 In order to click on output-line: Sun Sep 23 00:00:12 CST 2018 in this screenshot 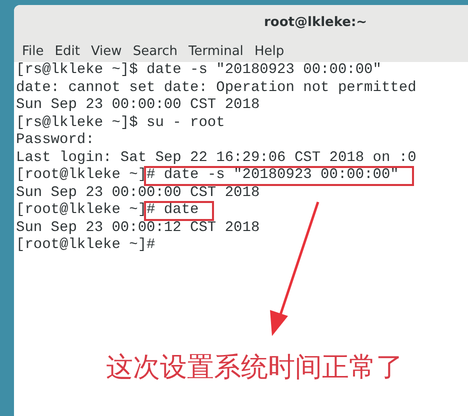, I will do `click(138, 228)`.